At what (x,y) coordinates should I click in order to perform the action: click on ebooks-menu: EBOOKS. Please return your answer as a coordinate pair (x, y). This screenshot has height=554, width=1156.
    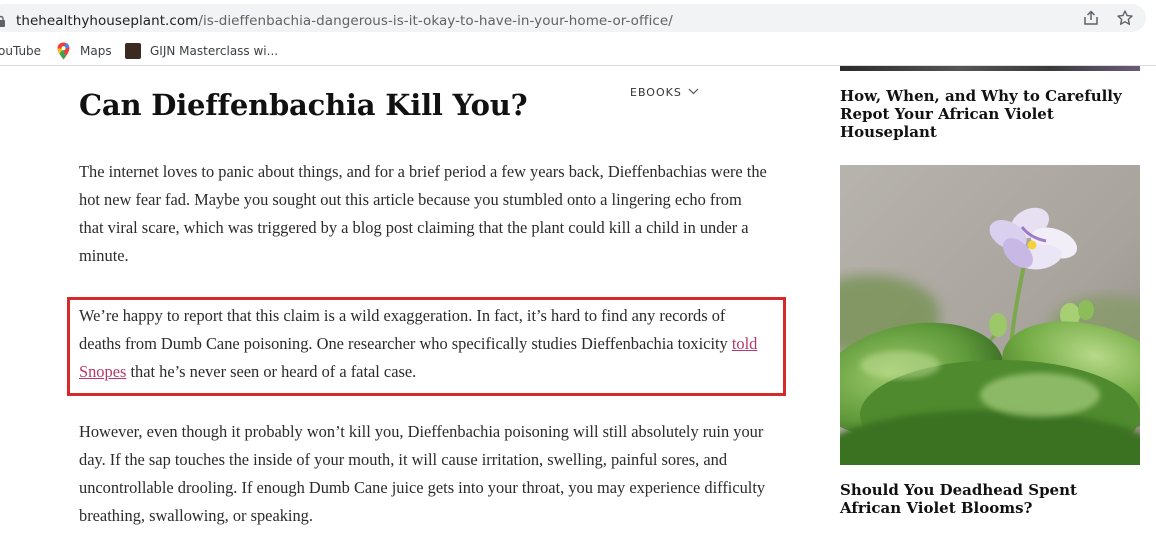
    Looking at the image, I should click on (664, 92).